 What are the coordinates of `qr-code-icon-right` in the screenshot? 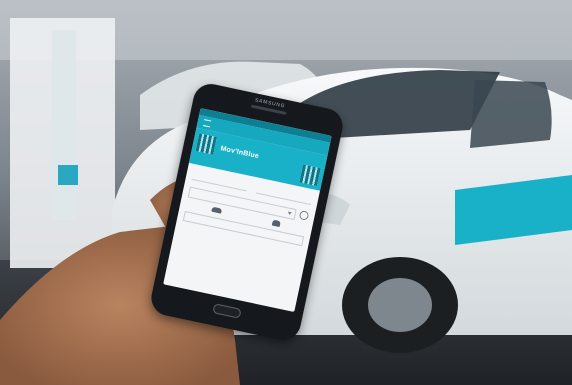 It's located at (310, 175).